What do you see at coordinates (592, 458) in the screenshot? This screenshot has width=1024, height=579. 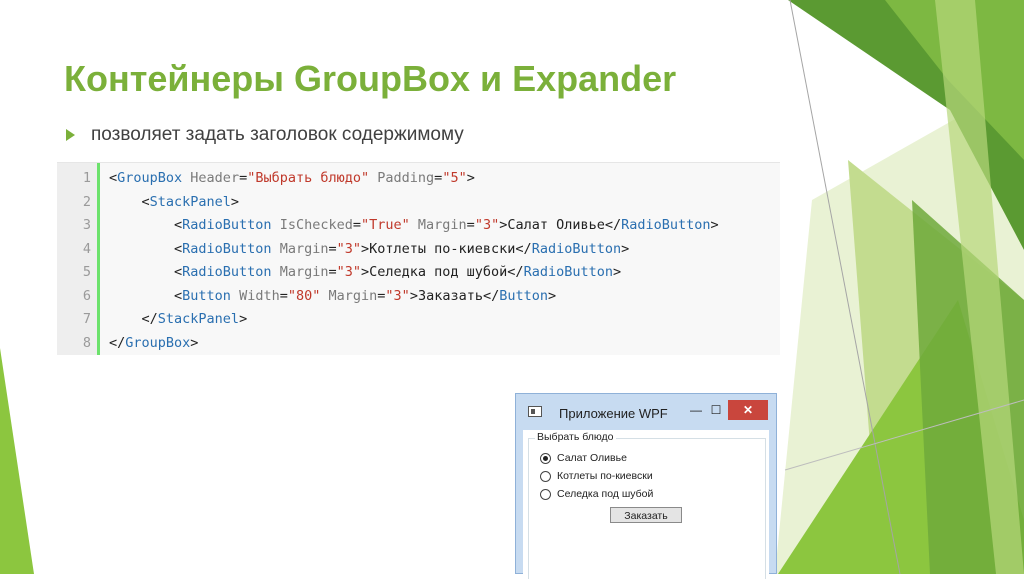 I see `radio-label: Салат Оливье` at bounding box center [592, 458].